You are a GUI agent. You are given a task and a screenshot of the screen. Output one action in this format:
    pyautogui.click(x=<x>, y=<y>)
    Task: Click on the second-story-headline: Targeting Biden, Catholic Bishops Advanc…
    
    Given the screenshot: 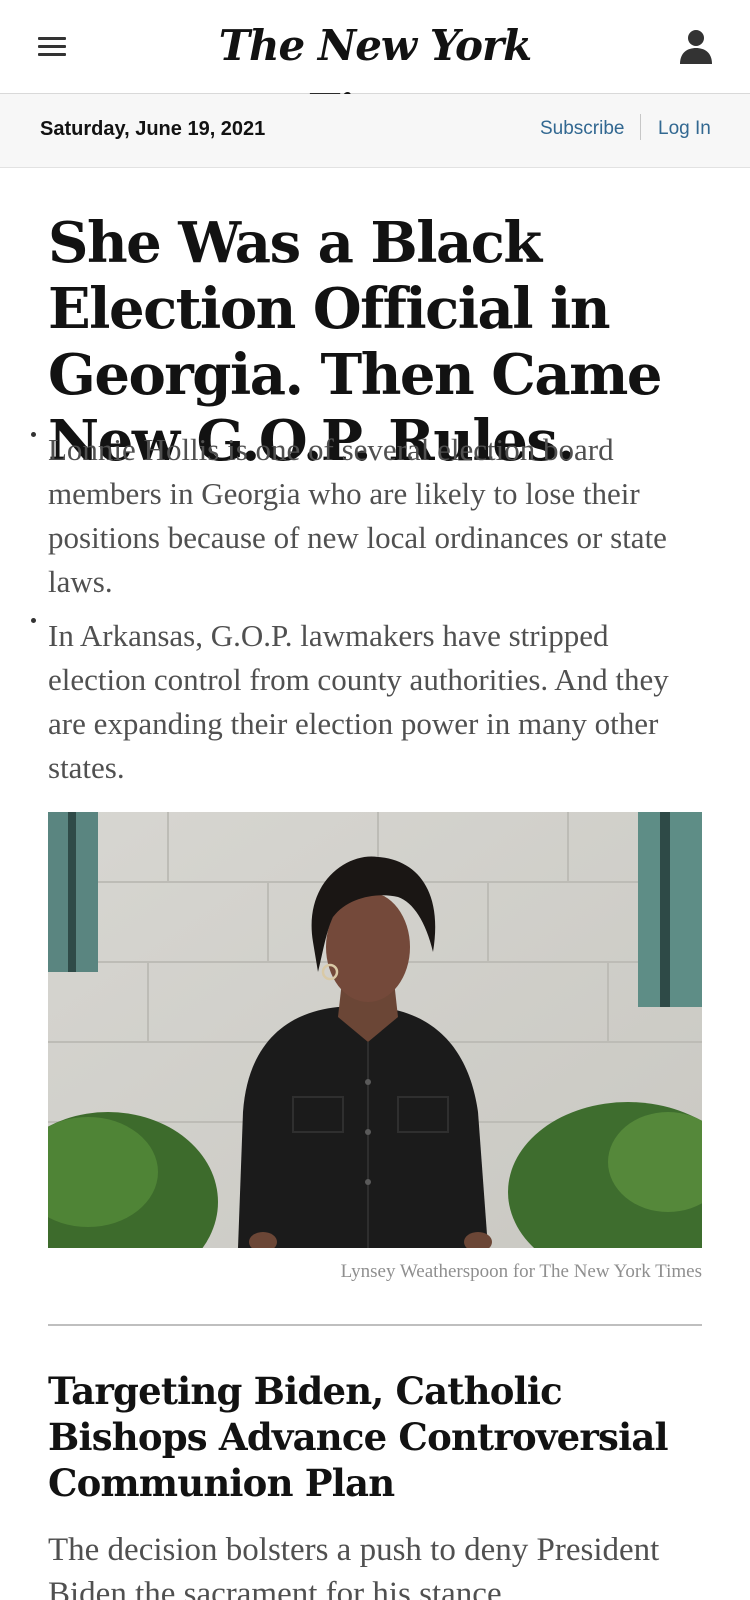 What is the action you would take?
    pyautogui.click(x=378, y=1437)
    